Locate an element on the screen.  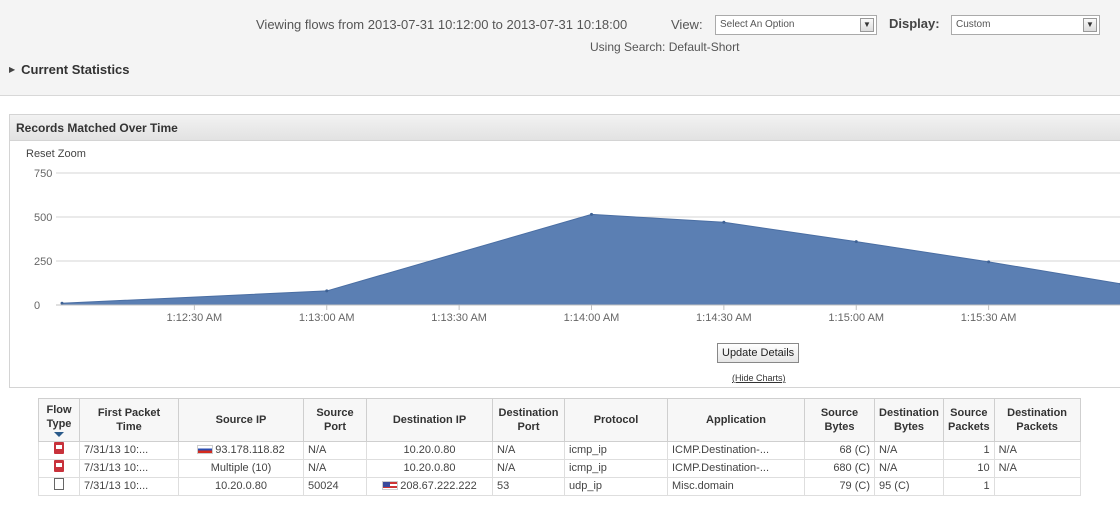
y-tick-label: 750 is located at coordinates (43, 174).